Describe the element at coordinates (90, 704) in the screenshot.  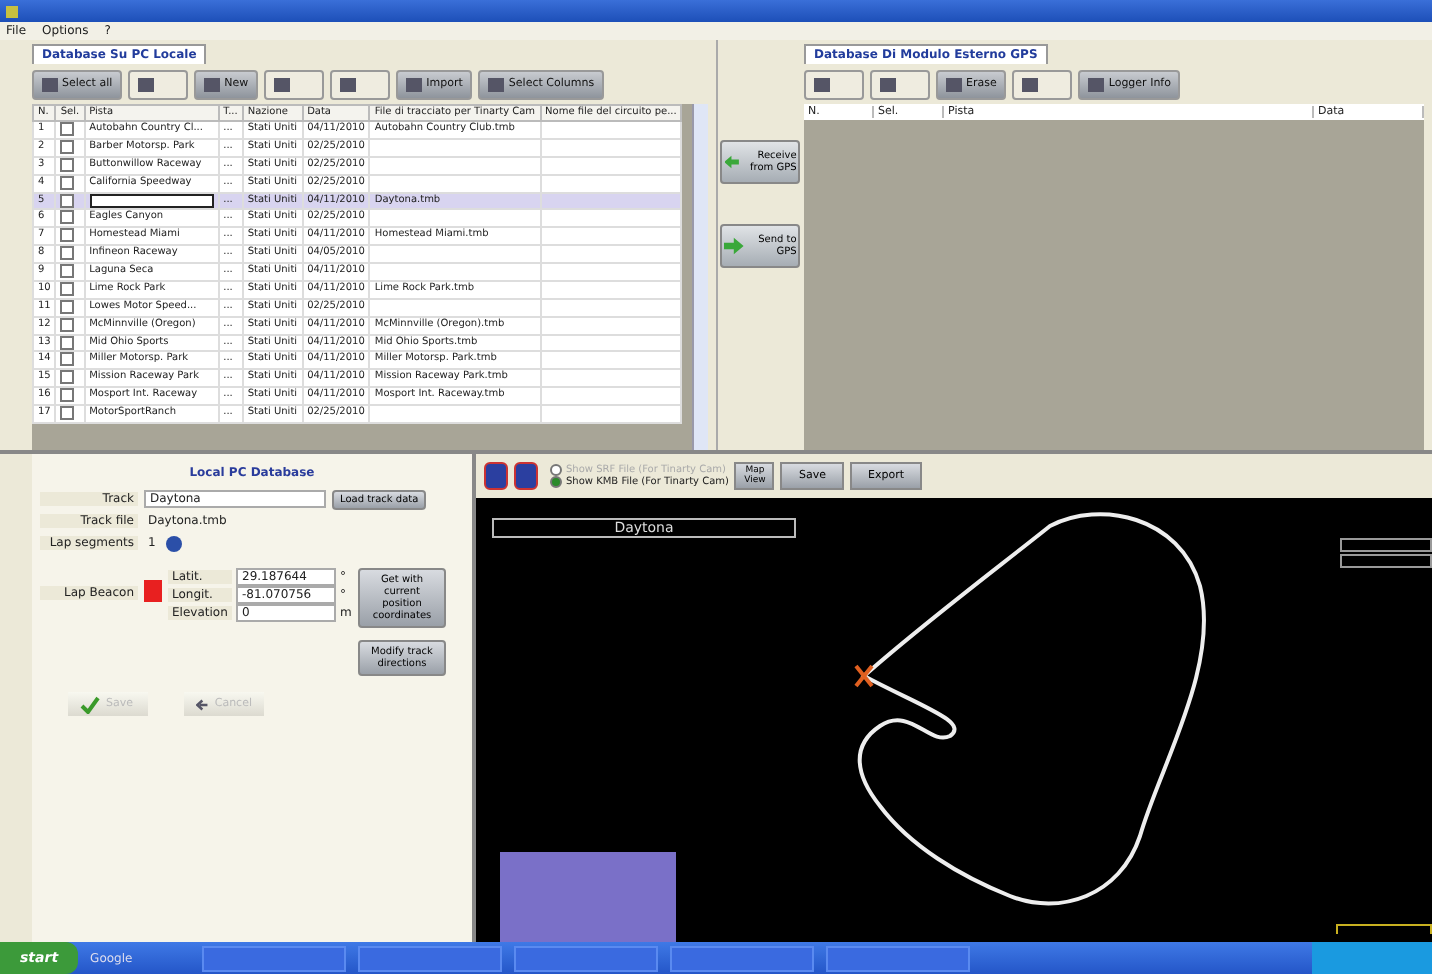
I see `check-icon` at that location.